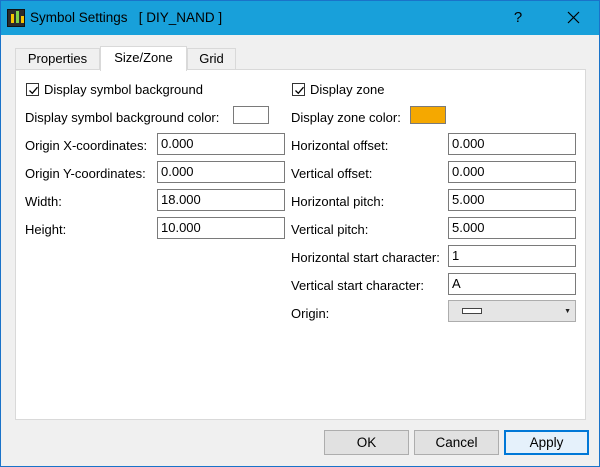 The image size is (600, 467). What do you see at coordinates (472, 311) in the screenshot?
I see `origin-position-sample` at bounding box center [472, 311].